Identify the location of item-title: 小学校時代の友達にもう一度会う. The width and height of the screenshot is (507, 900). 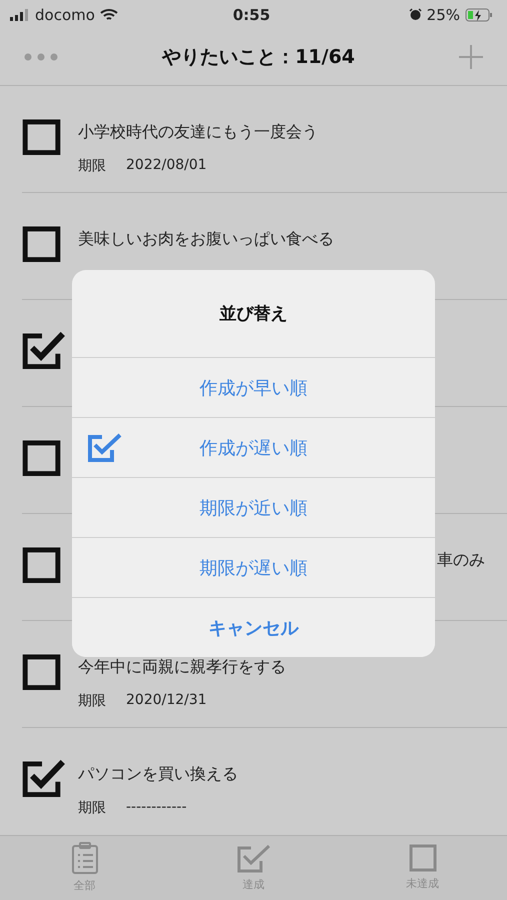
(198, 132).